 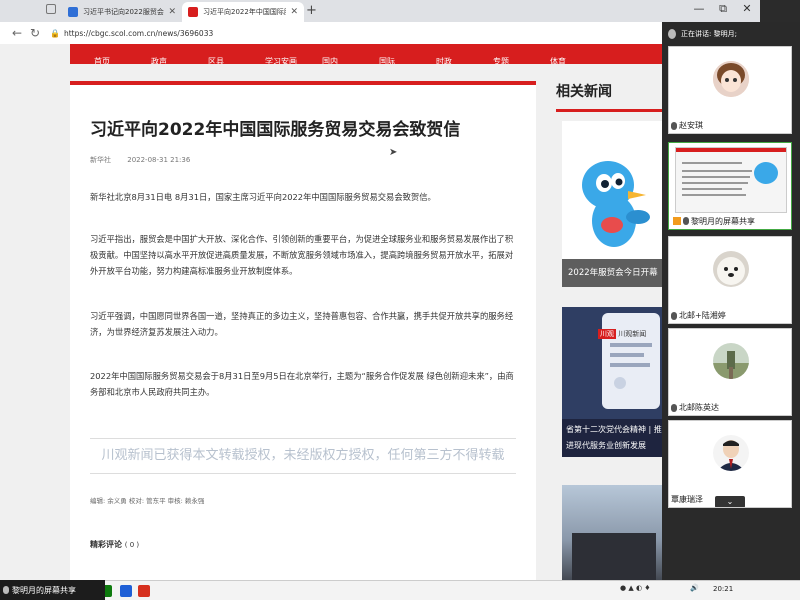 I want to click on cartoon-girl-icon, so click(x=731, y=79).